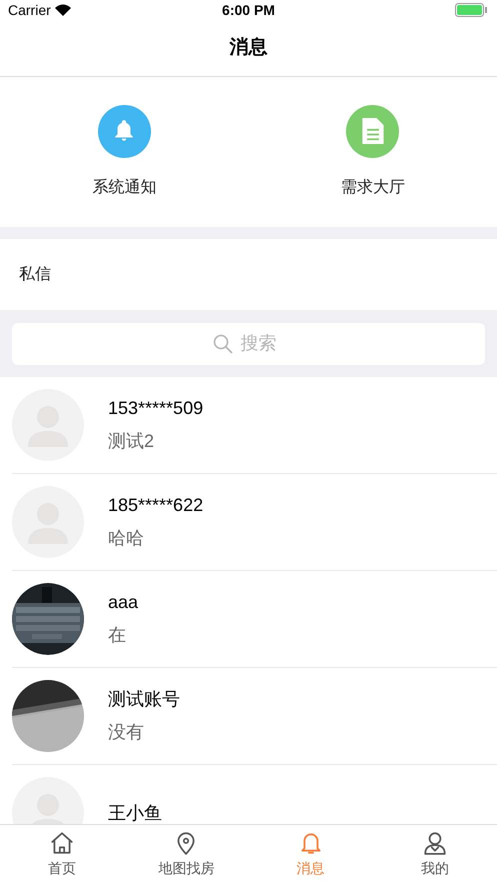 This screenshot has width=497, height=883. I want to click on status-time: 6:00 PM, so click(248, 10).